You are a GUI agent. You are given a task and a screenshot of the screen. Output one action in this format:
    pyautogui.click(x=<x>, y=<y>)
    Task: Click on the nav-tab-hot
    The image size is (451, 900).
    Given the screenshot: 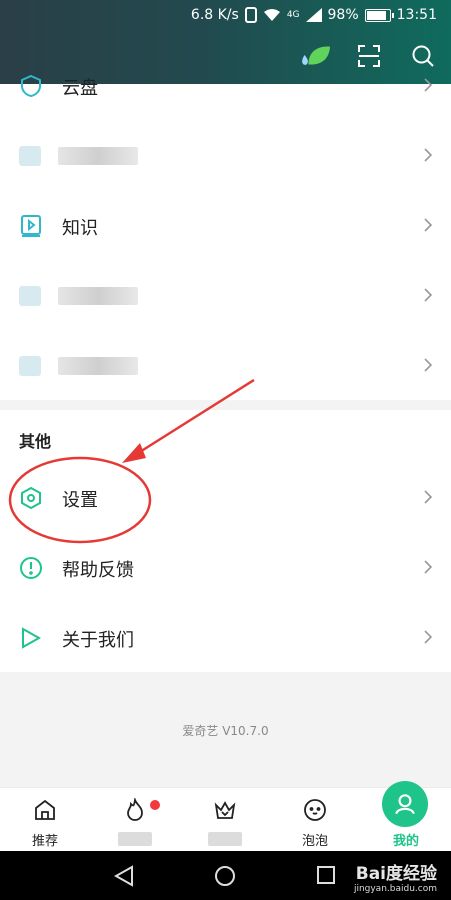 What is the action you would take?
    pyautogui.click(x=135, y=820)
    